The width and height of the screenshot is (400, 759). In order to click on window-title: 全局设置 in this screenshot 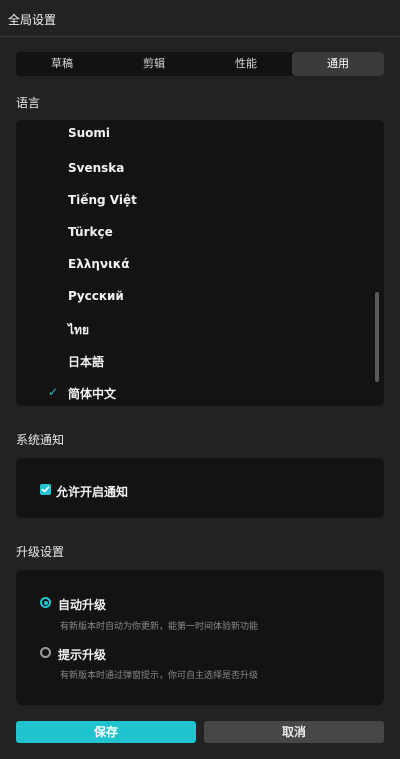, I will do `click(32, 20)`.